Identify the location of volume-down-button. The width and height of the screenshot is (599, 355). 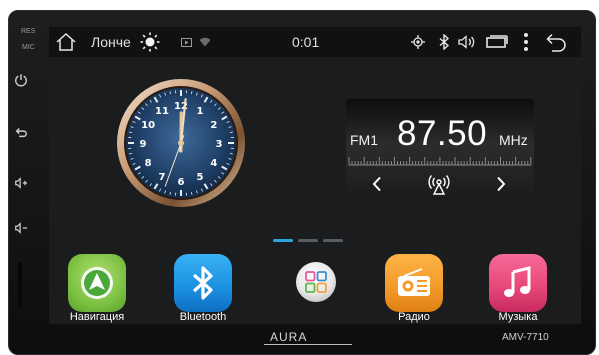
(21, 228).